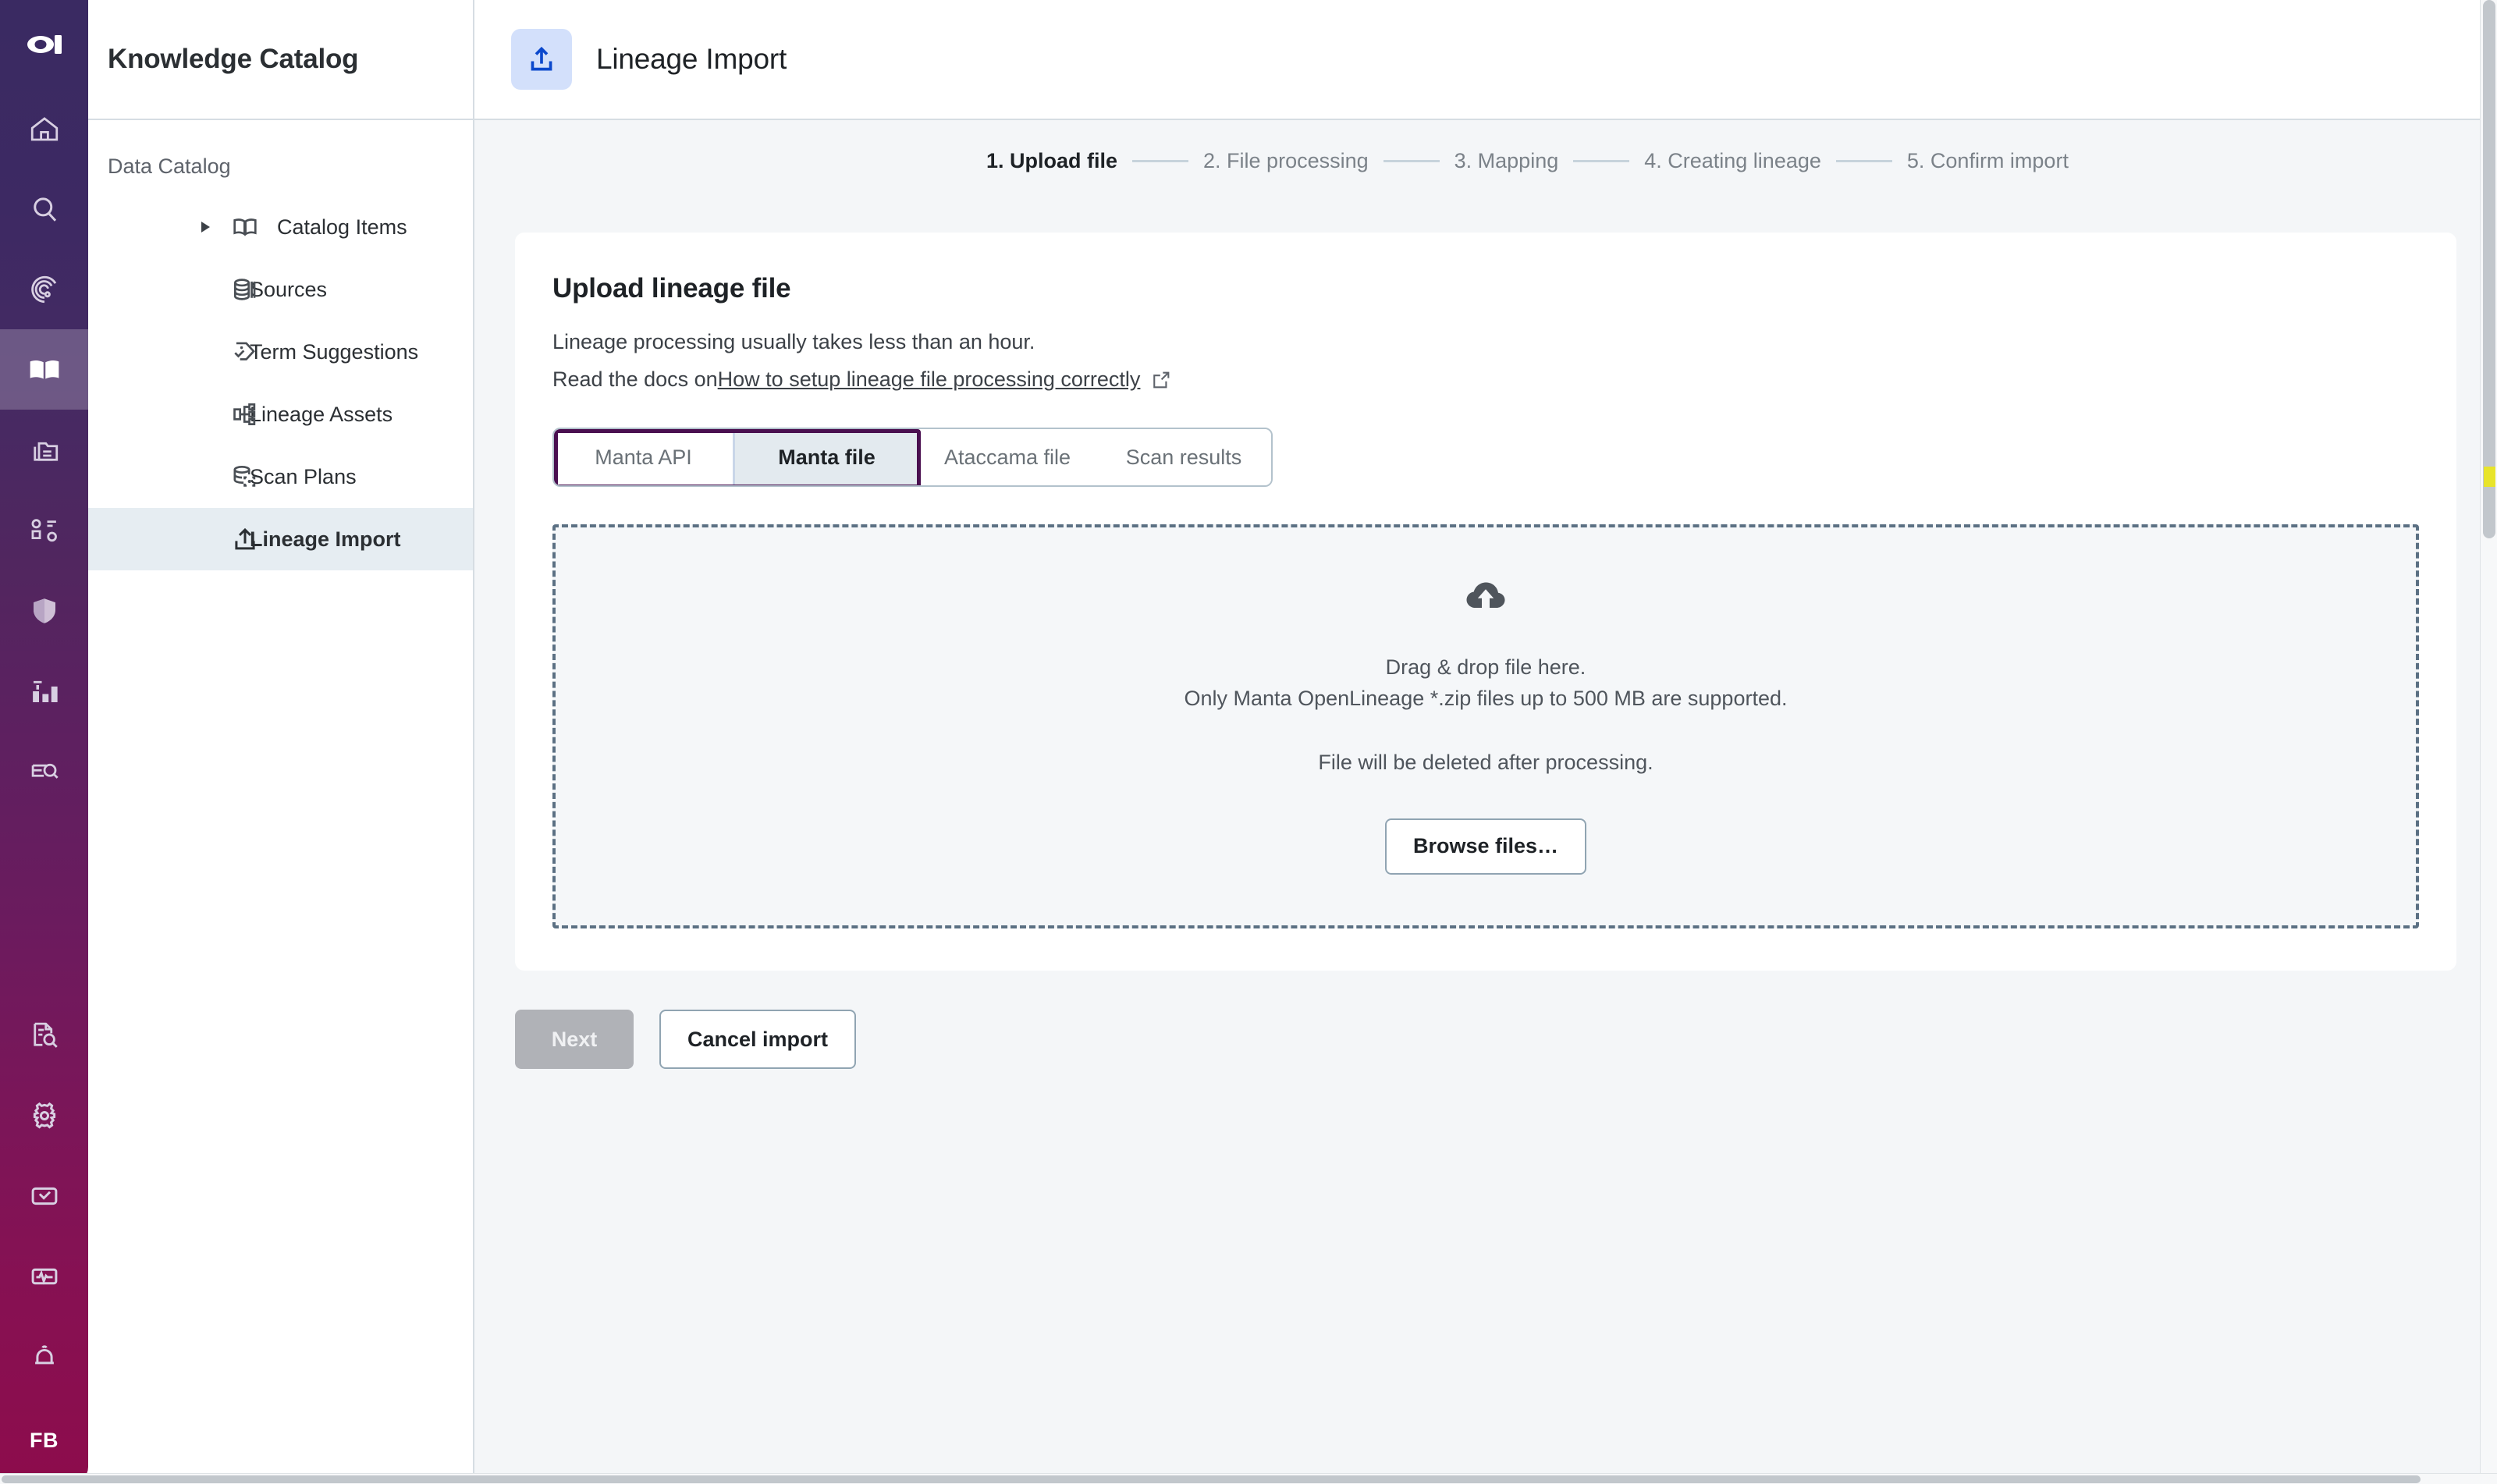  I want to click on vertical-scrollbar-thumb, so click(2489, 269).